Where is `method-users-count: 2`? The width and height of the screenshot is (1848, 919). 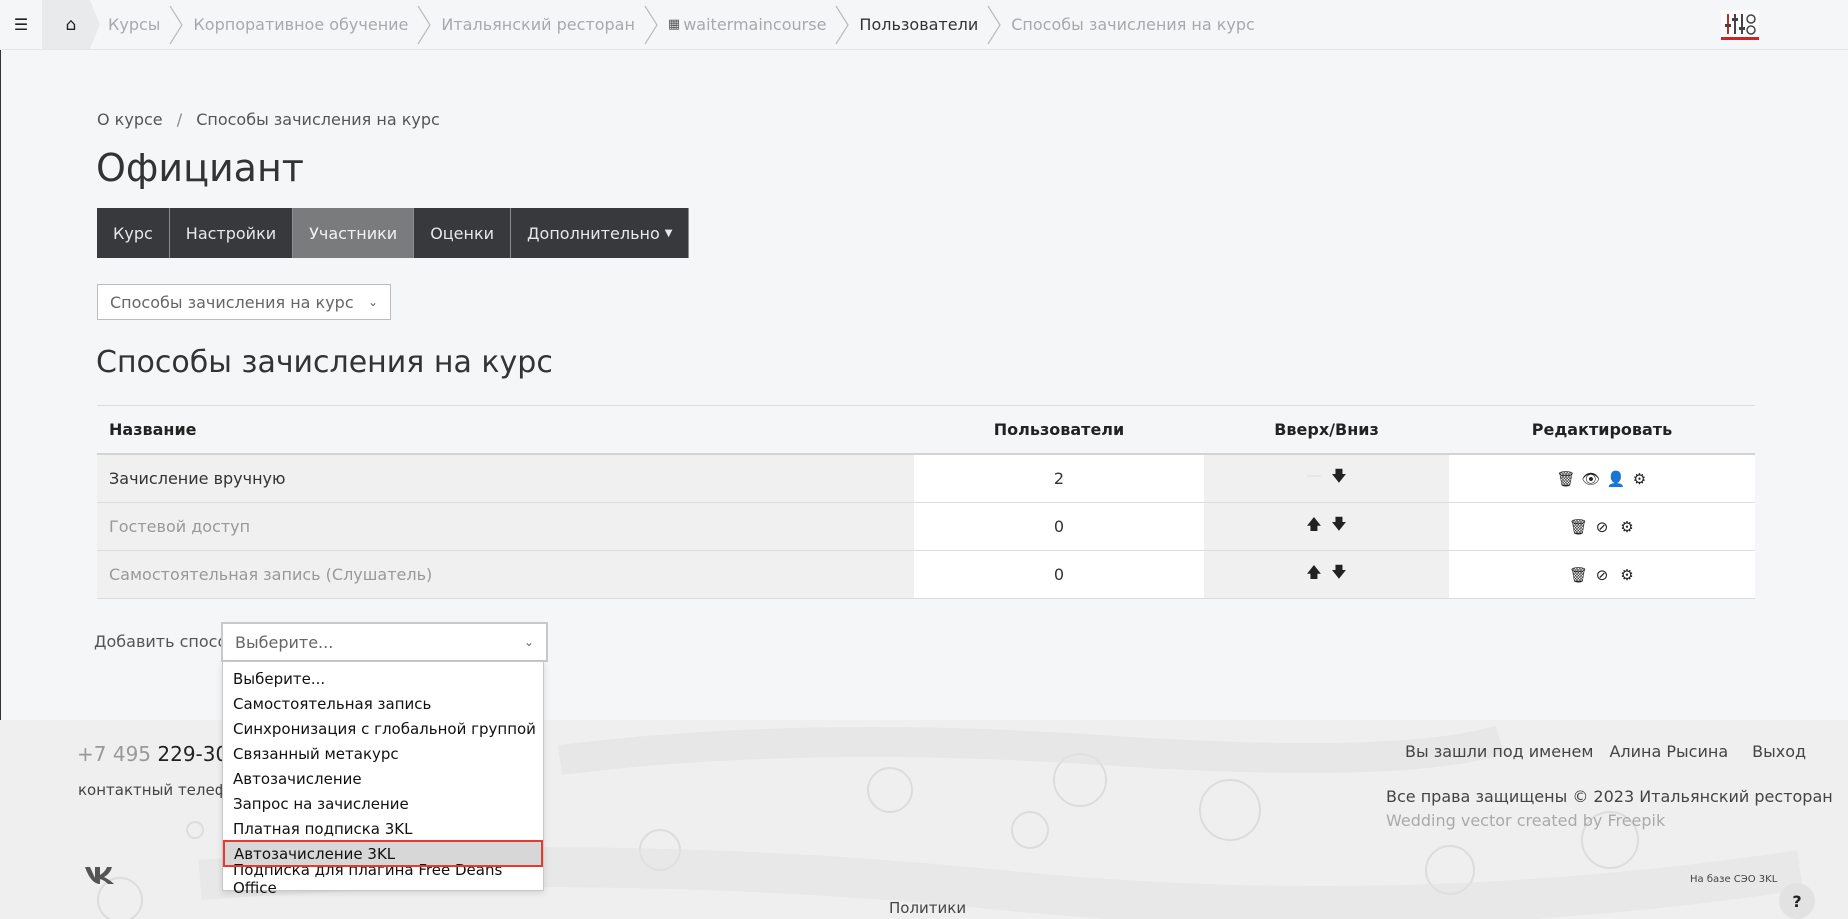 method-users-count: 2 is located at coordinates (1059, 478).